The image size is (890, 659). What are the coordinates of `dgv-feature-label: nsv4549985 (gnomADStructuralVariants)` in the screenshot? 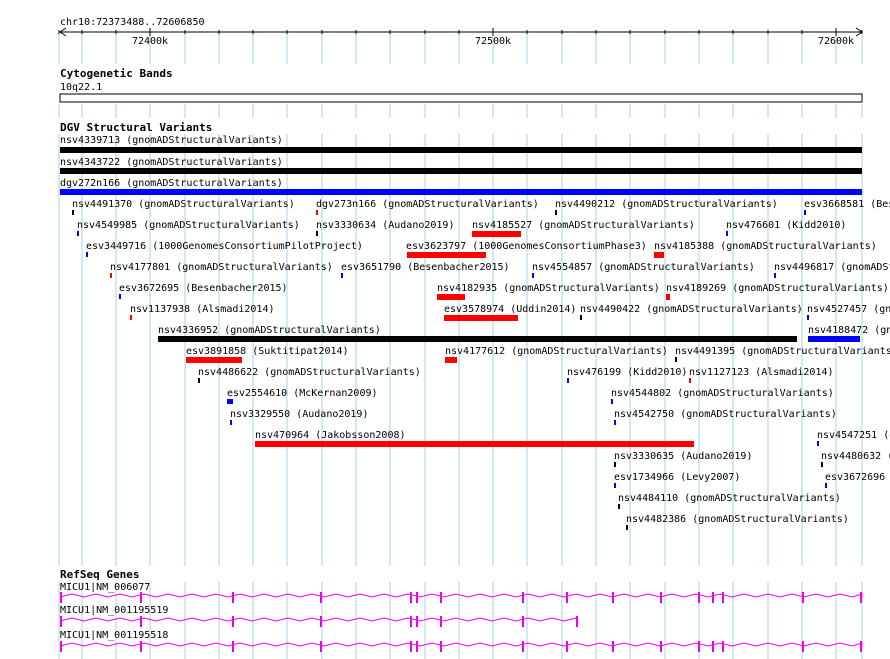 It's located at (188, 225).